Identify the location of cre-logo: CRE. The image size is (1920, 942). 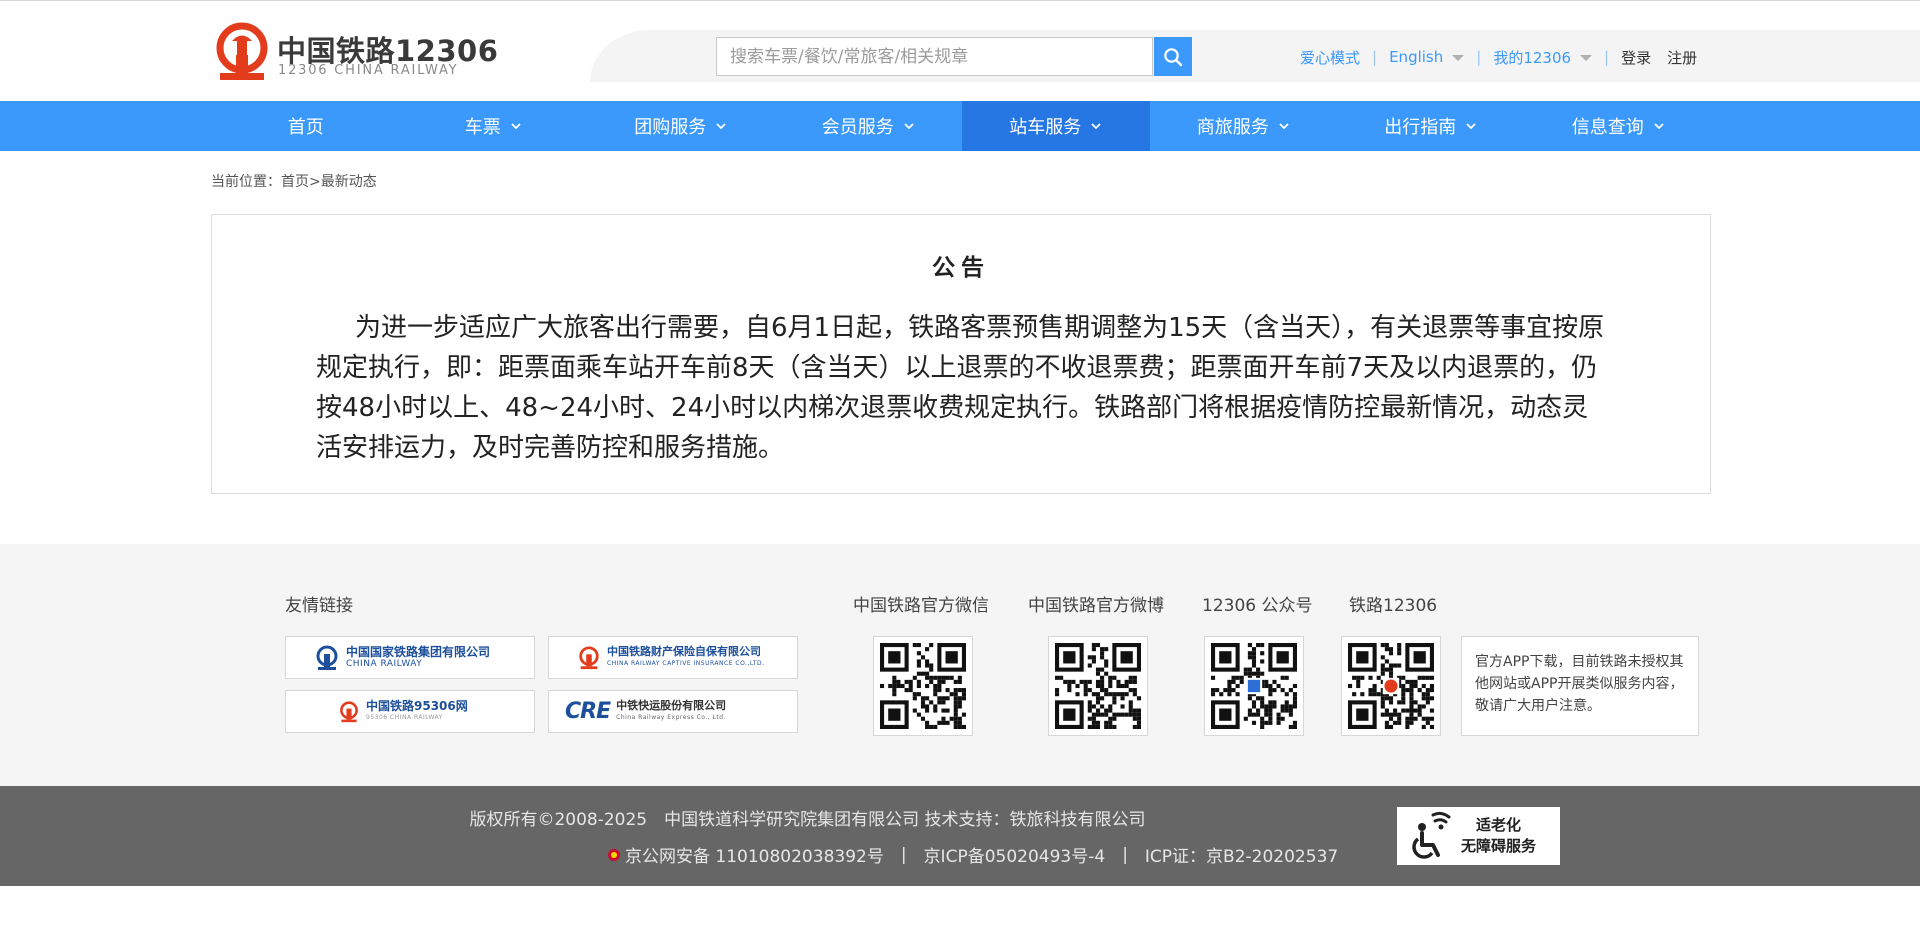
(588, 711).